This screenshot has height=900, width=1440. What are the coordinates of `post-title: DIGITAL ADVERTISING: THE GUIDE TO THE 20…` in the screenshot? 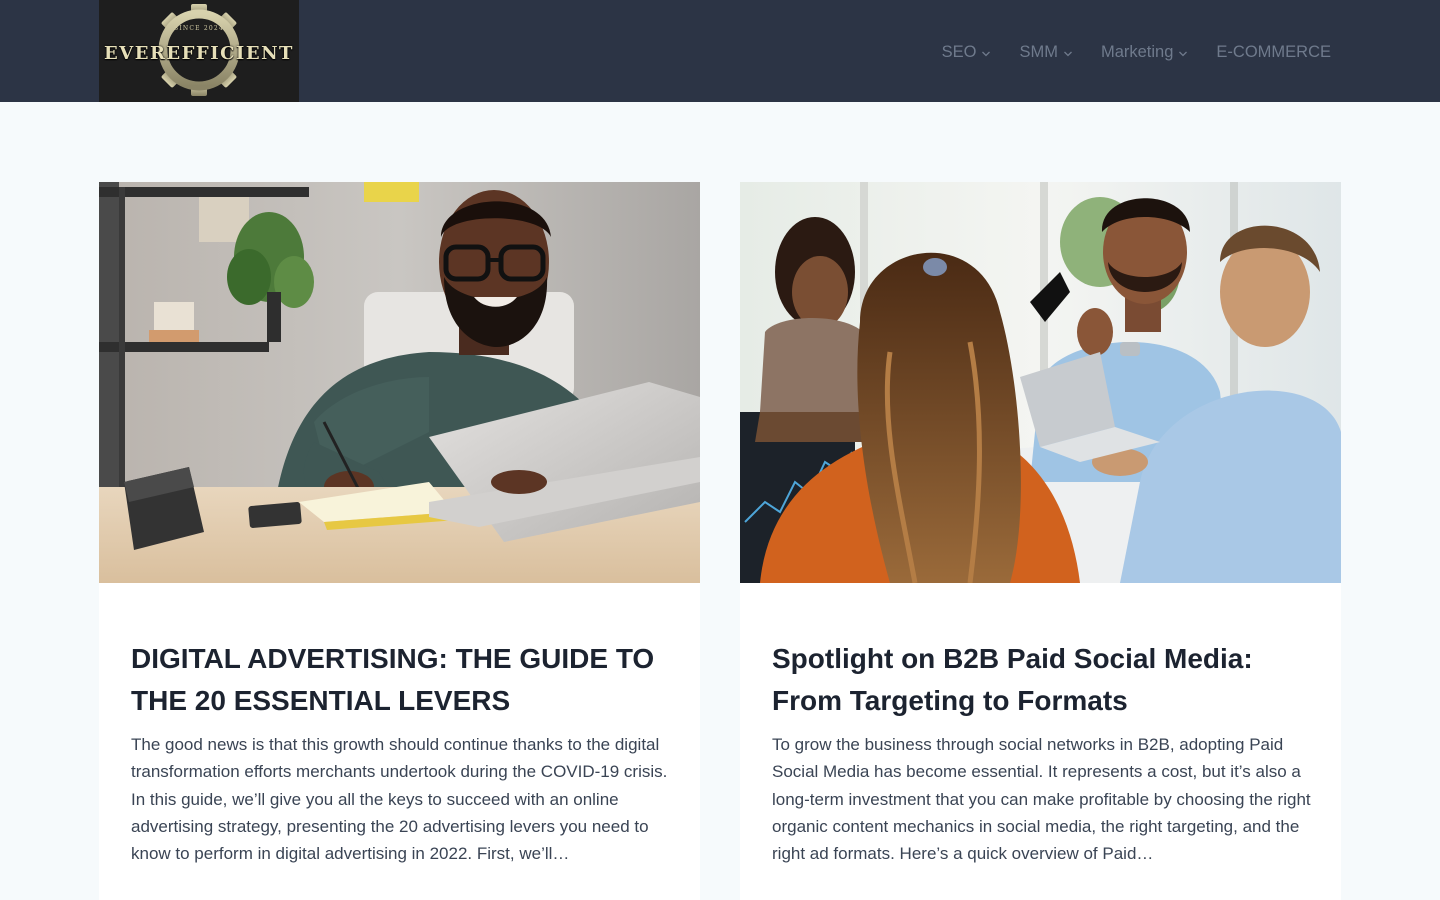 It's located at (403, 680).